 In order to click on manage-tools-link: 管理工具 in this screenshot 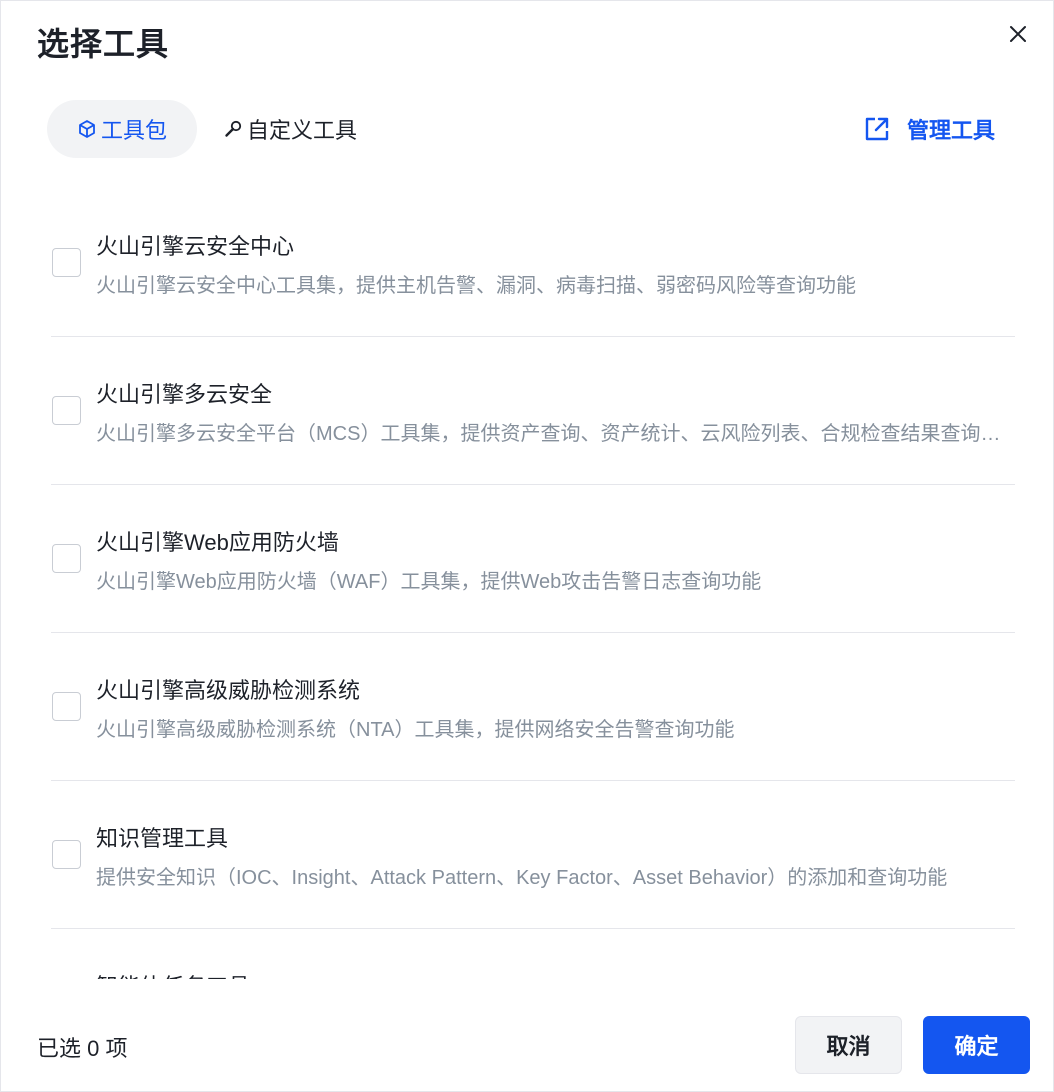, I will do `click(929, 129)`.